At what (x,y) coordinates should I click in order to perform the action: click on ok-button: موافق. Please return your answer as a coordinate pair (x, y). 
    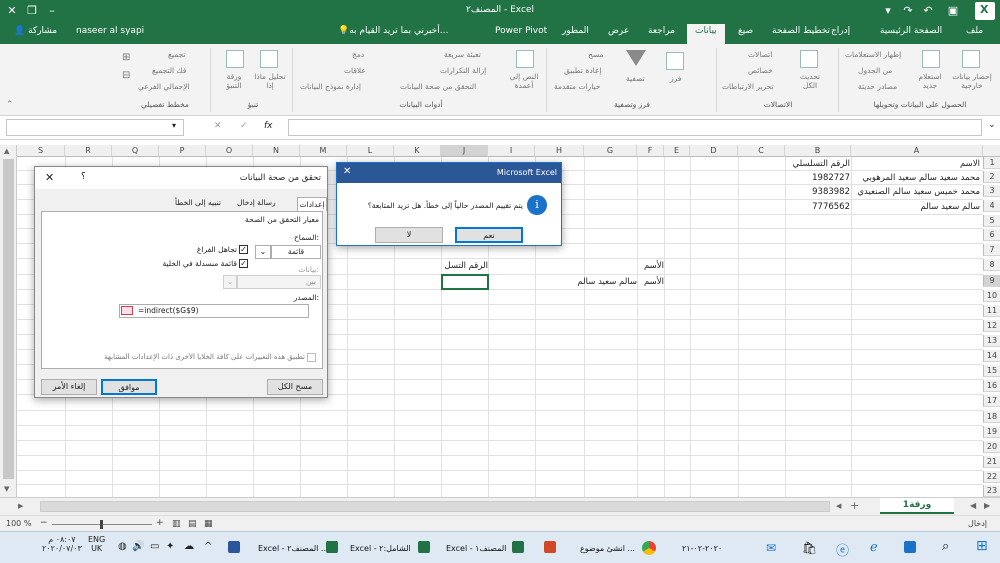
    Looking at the image, I should click on (129, 387).